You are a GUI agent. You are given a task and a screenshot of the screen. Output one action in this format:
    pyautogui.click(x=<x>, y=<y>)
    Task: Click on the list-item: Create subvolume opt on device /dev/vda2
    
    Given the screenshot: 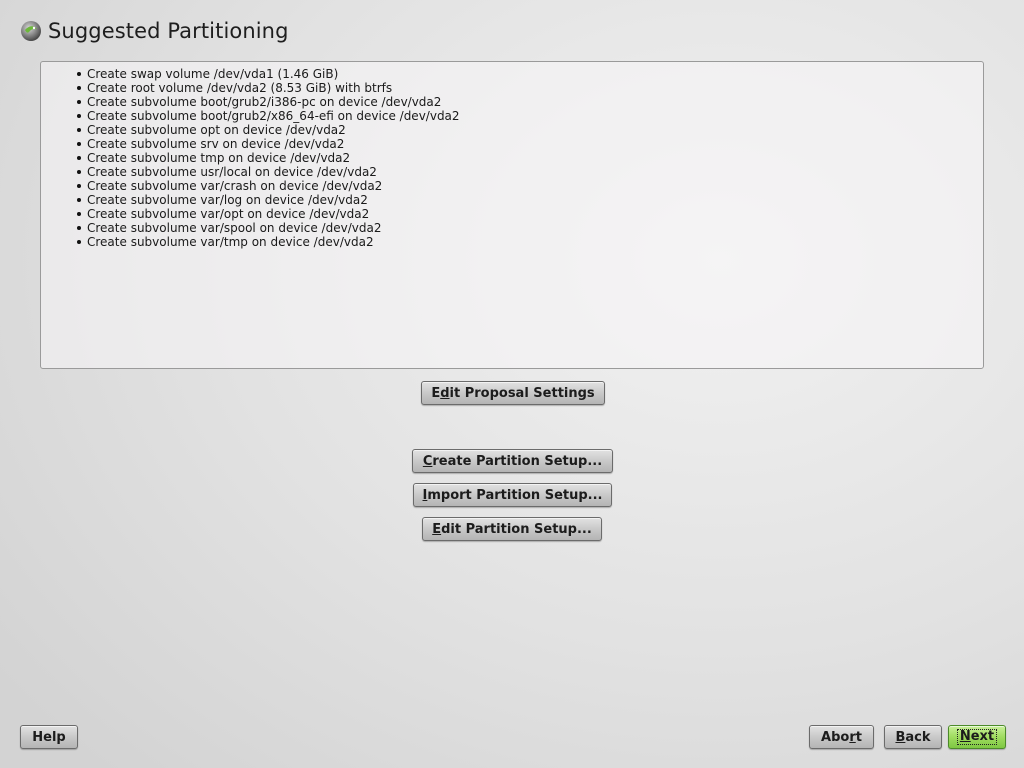 What is the action you would take?
    pyautogui.click(x=530, y=130)
    